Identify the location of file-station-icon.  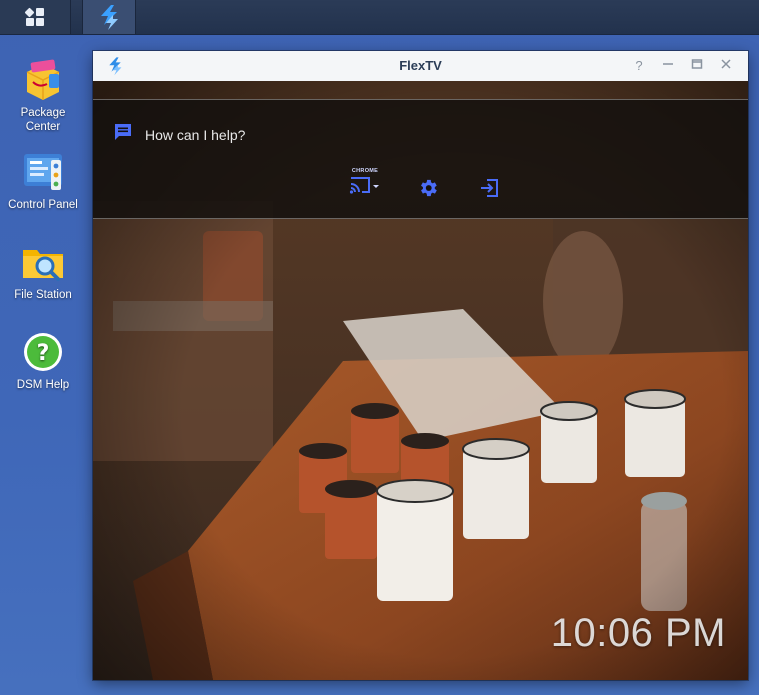
(43, 262).